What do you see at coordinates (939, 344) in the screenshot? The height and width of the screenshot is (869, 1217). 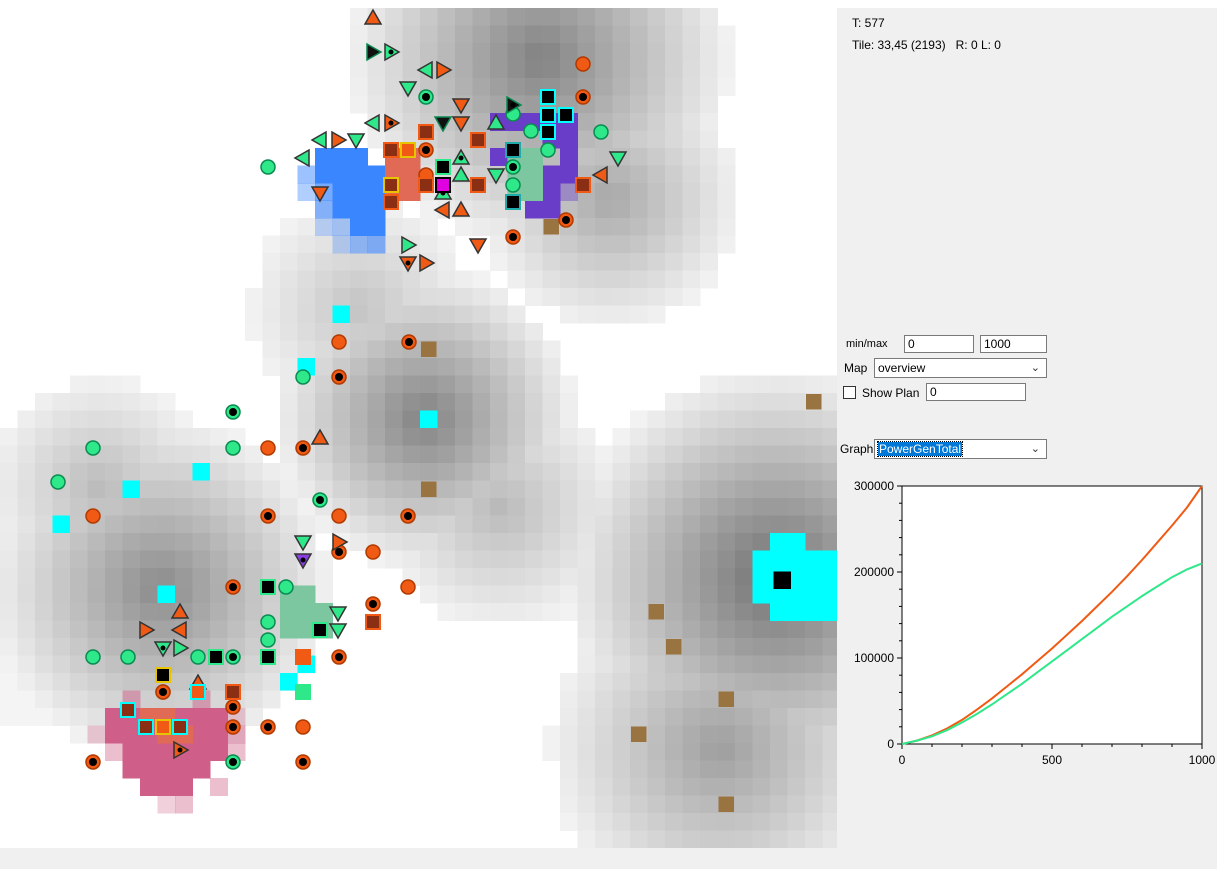 I see `min-input` at bounding box center [939, 344].